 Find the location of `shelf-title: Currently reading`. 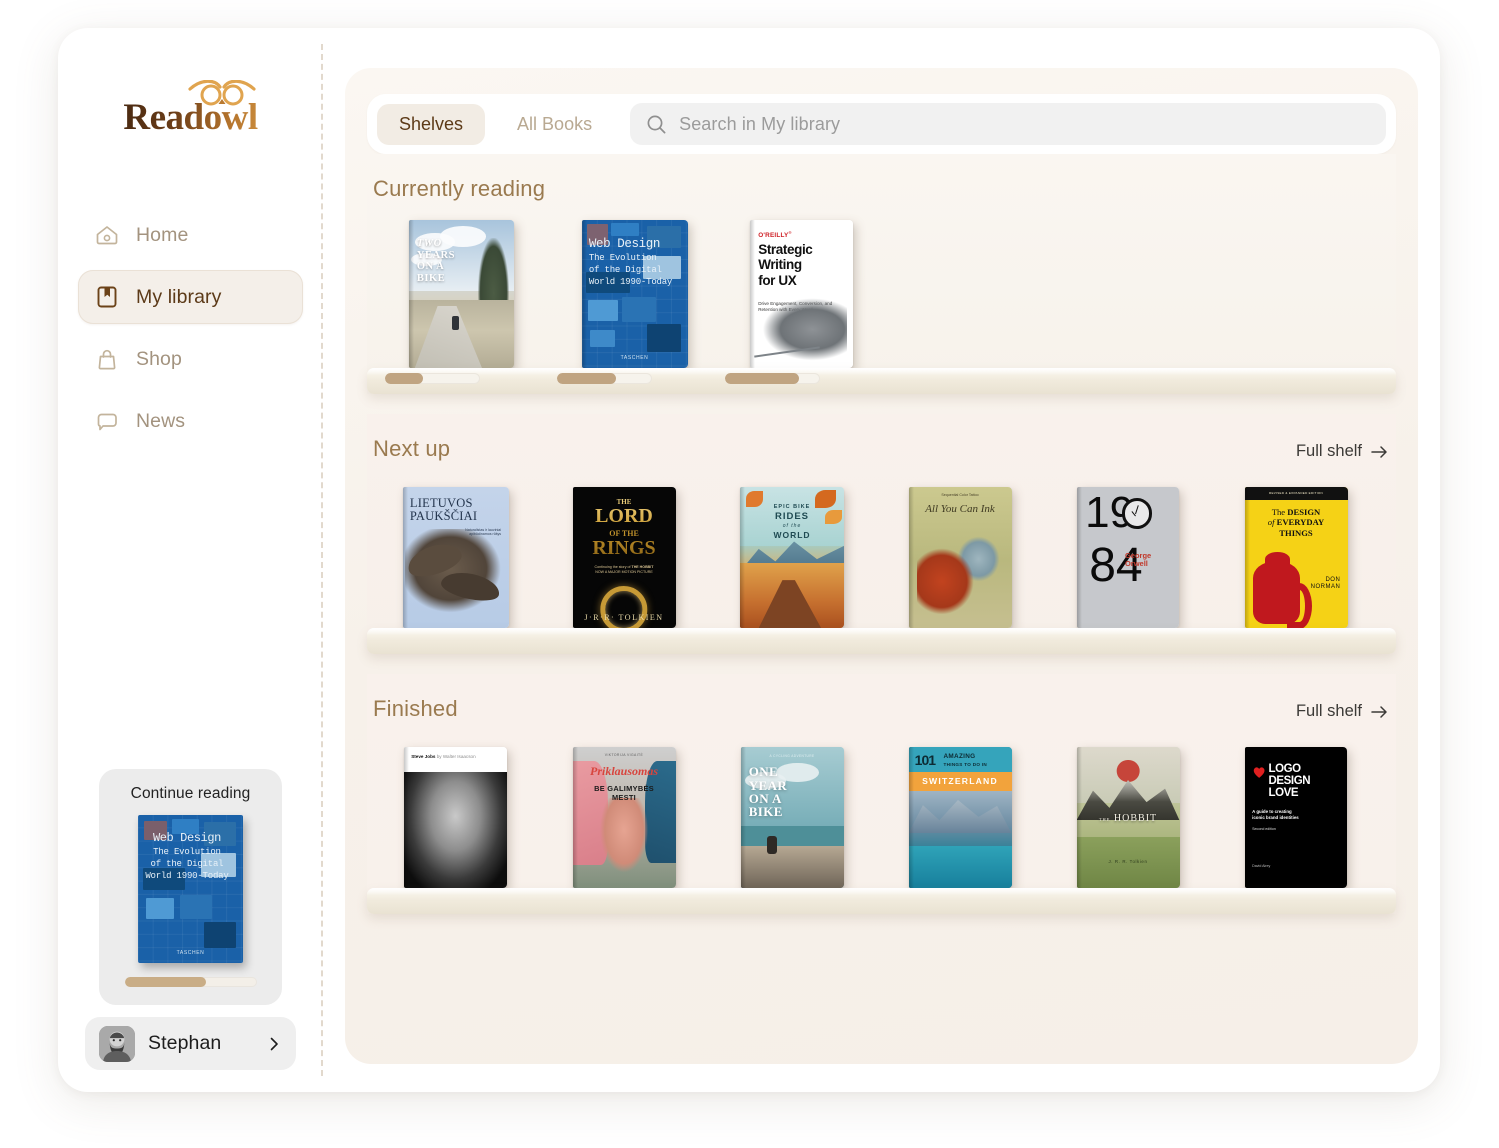

shelf-title: Currently reading is located at coordinates (459, 188).